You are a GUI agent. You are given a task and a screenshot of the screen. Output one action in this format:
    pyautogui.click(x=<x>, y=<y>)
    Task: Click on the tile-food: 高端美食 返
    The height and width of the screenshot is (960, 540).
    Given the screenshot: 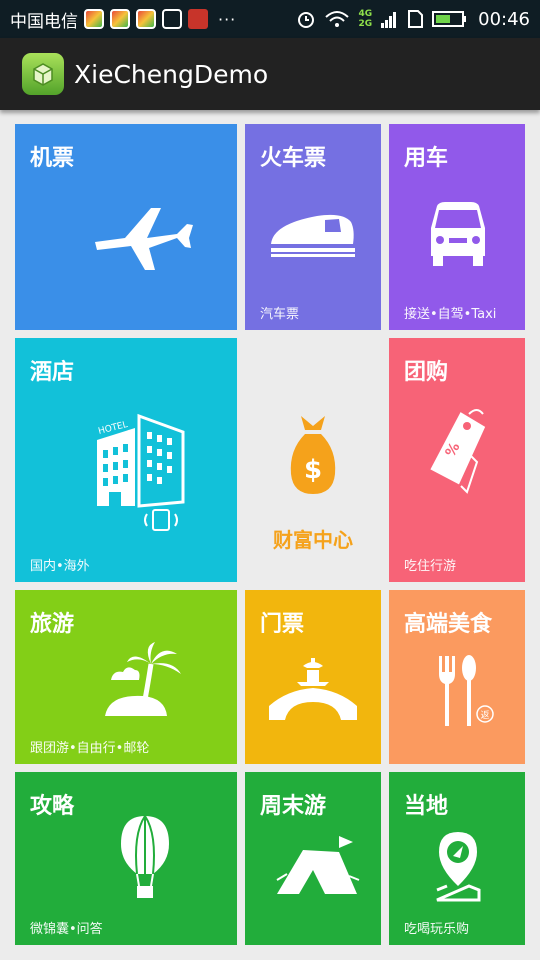 What is the action you would take?
    pyautogui.click(x=457, y=677)
    